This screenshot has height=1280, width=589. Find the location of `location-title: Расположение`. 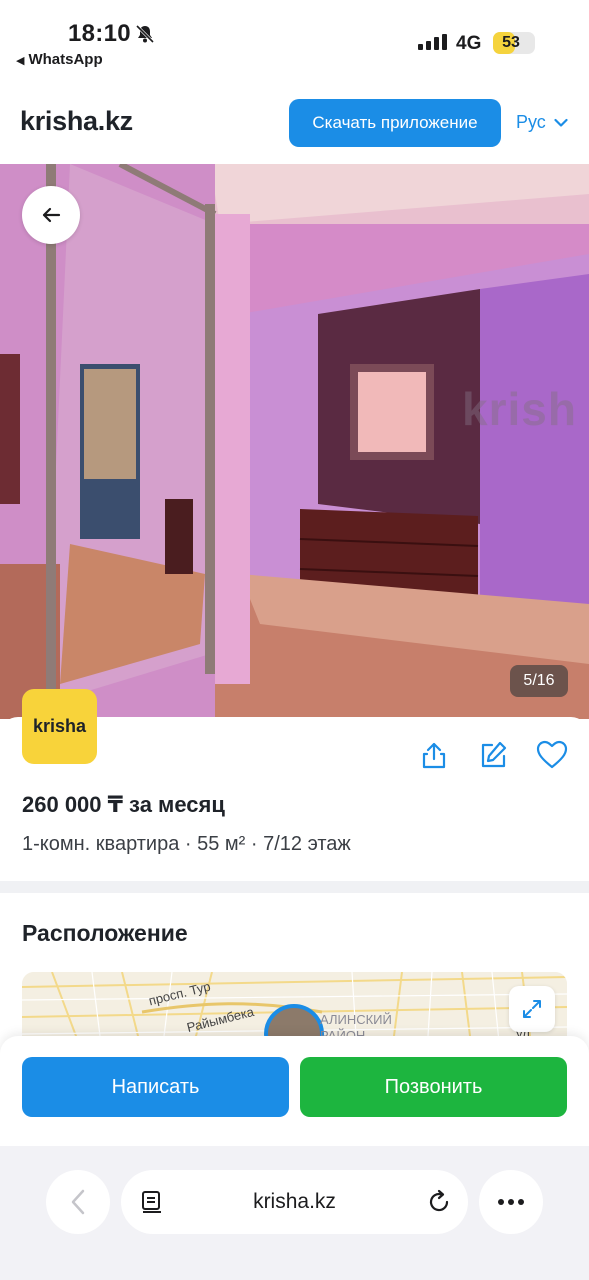

location-title: Расположение is located at coordinates (105, 933).